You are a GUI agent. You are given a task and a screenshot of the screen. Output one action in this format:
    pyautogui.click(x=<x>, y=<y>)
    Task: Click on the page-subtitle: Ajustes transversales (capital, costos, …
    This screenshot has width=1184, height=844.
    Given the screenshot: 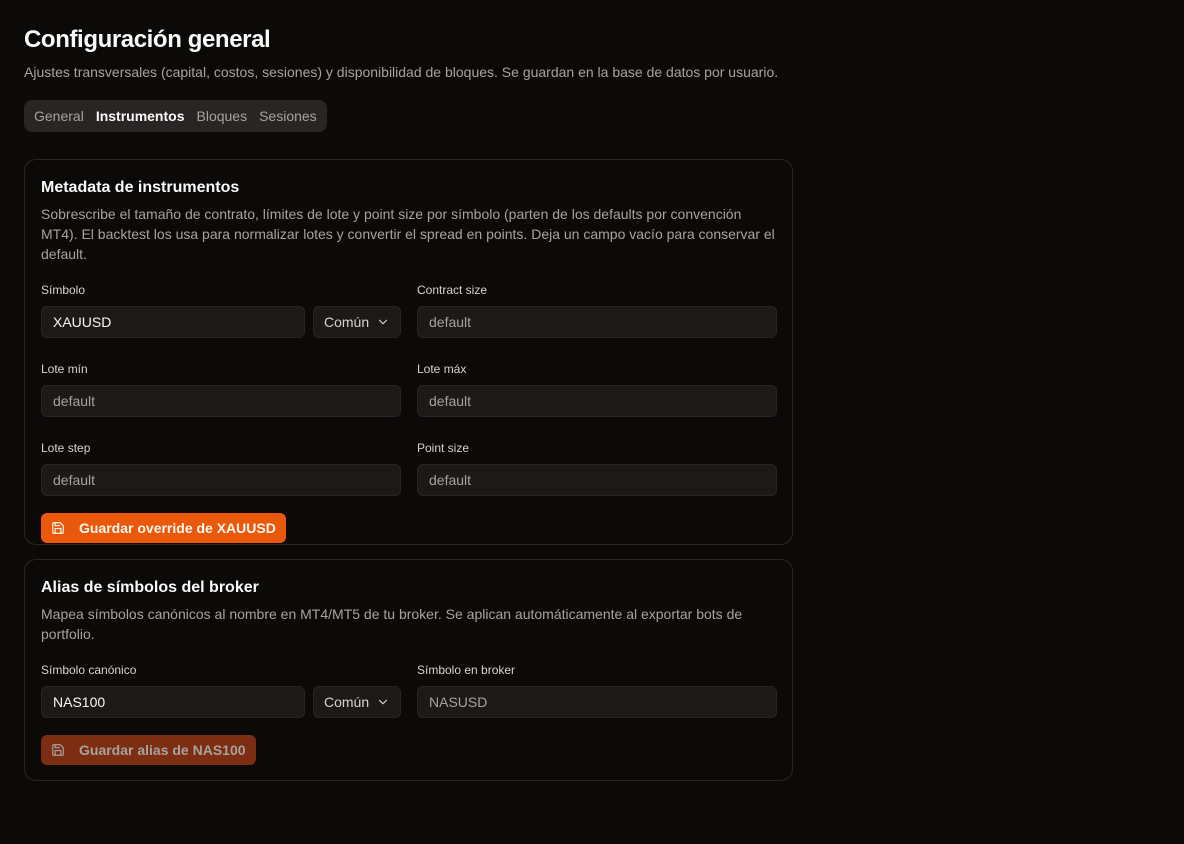 What is the action you would take?
    pyautogui.click(x=401, y=72)
    